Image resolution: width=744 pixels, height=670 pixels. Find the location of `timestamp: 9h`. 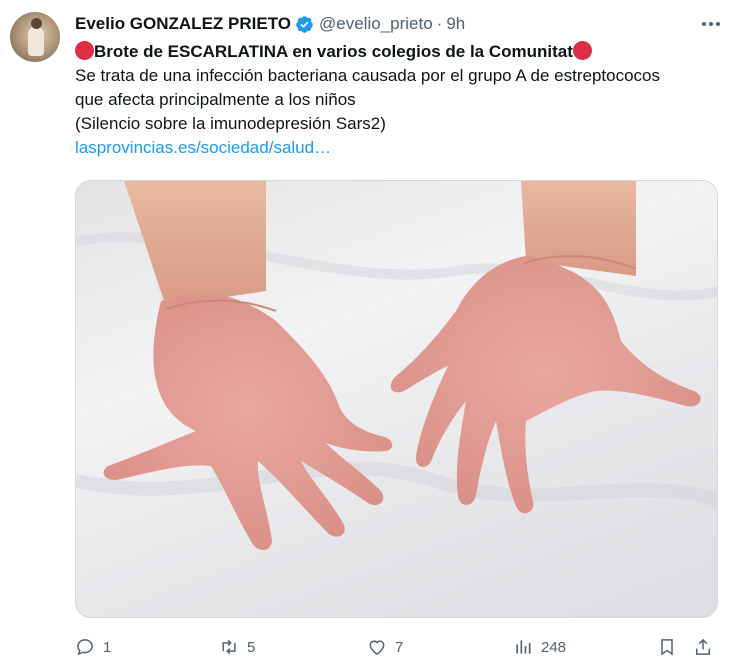

timestamp: 9h is located at coordinates (455, 24).